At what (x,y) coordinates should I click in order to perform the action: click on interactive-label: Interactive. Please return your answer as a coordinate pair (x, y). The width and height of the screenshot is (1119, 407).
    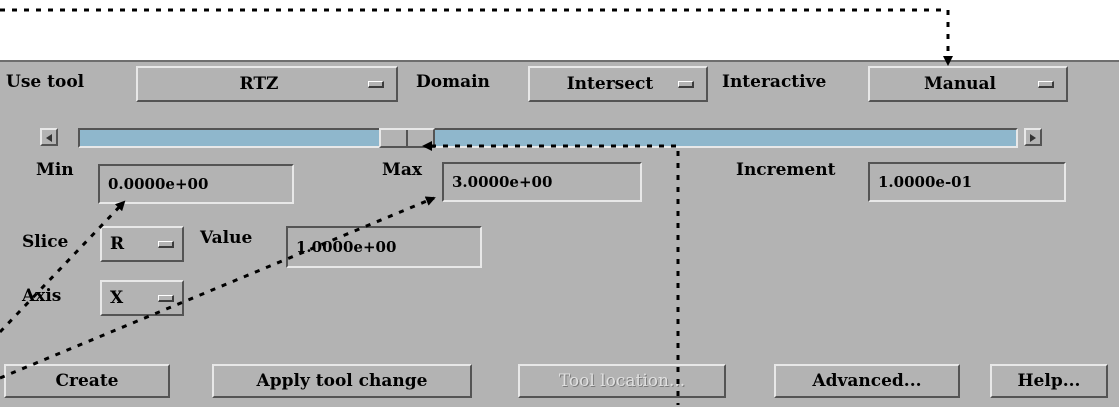
    Looking at the image, I should click on (774, 82).